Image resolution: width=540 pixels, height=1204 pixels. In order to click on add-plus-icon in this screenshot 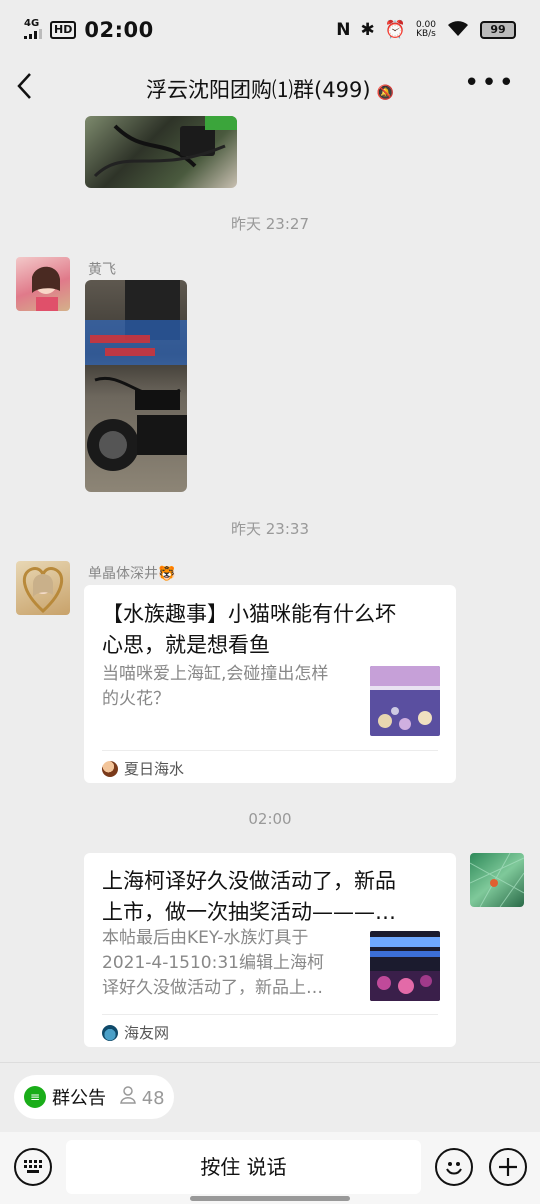, I will do `click(508, 1167)`.